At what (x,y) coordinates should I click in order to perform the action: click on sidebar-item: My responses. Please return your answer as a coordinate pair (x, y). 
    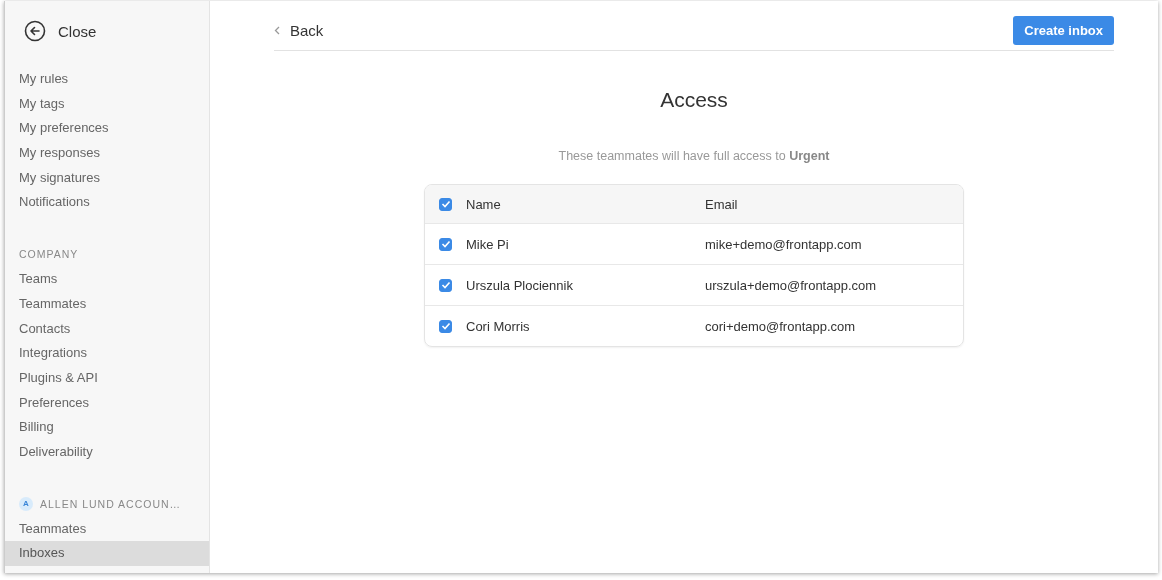
    Looking at the image, I should click on (107, 153).